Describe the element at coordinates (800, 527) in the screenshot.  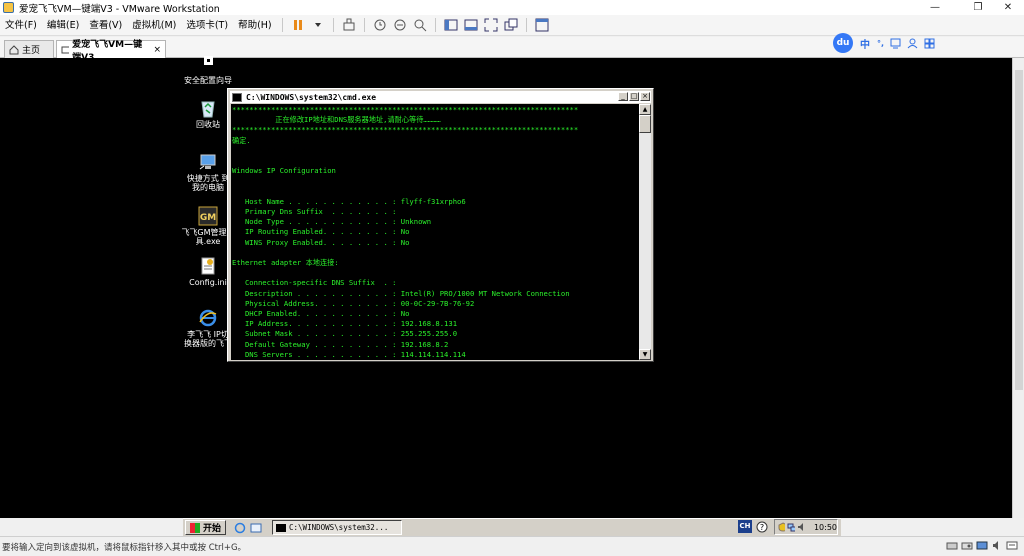
I see `volume-icon` at that location.